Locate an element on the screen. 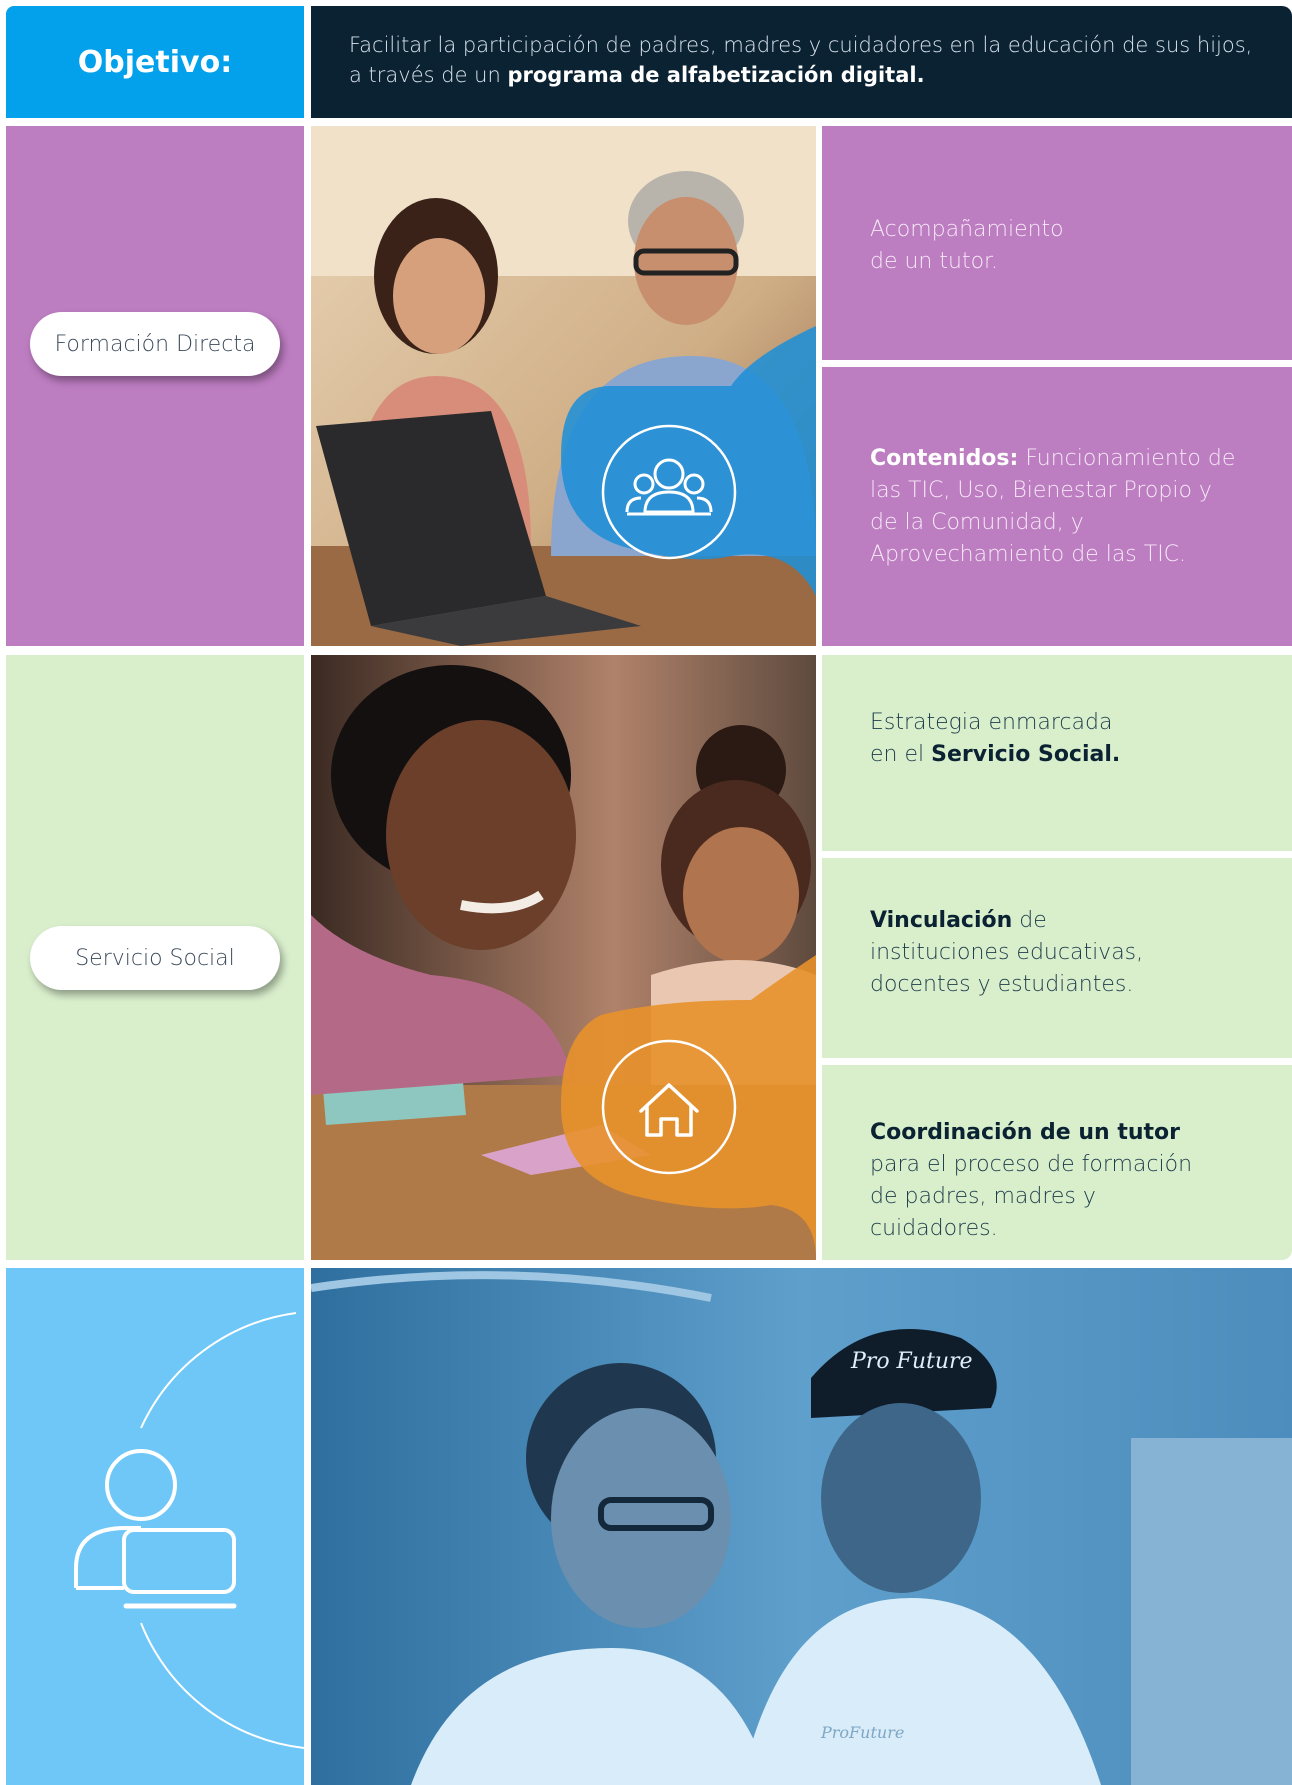  servicio-social-label: Servicio Social is located at coordinates (155, 958).